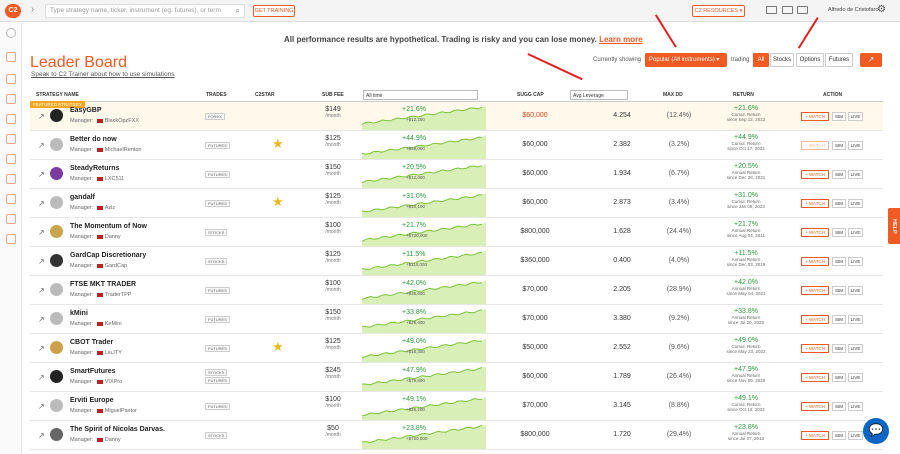 The width and height of the screenshot is (900, 454). I want to click on manager-name: GardCap, so click(116, 266).